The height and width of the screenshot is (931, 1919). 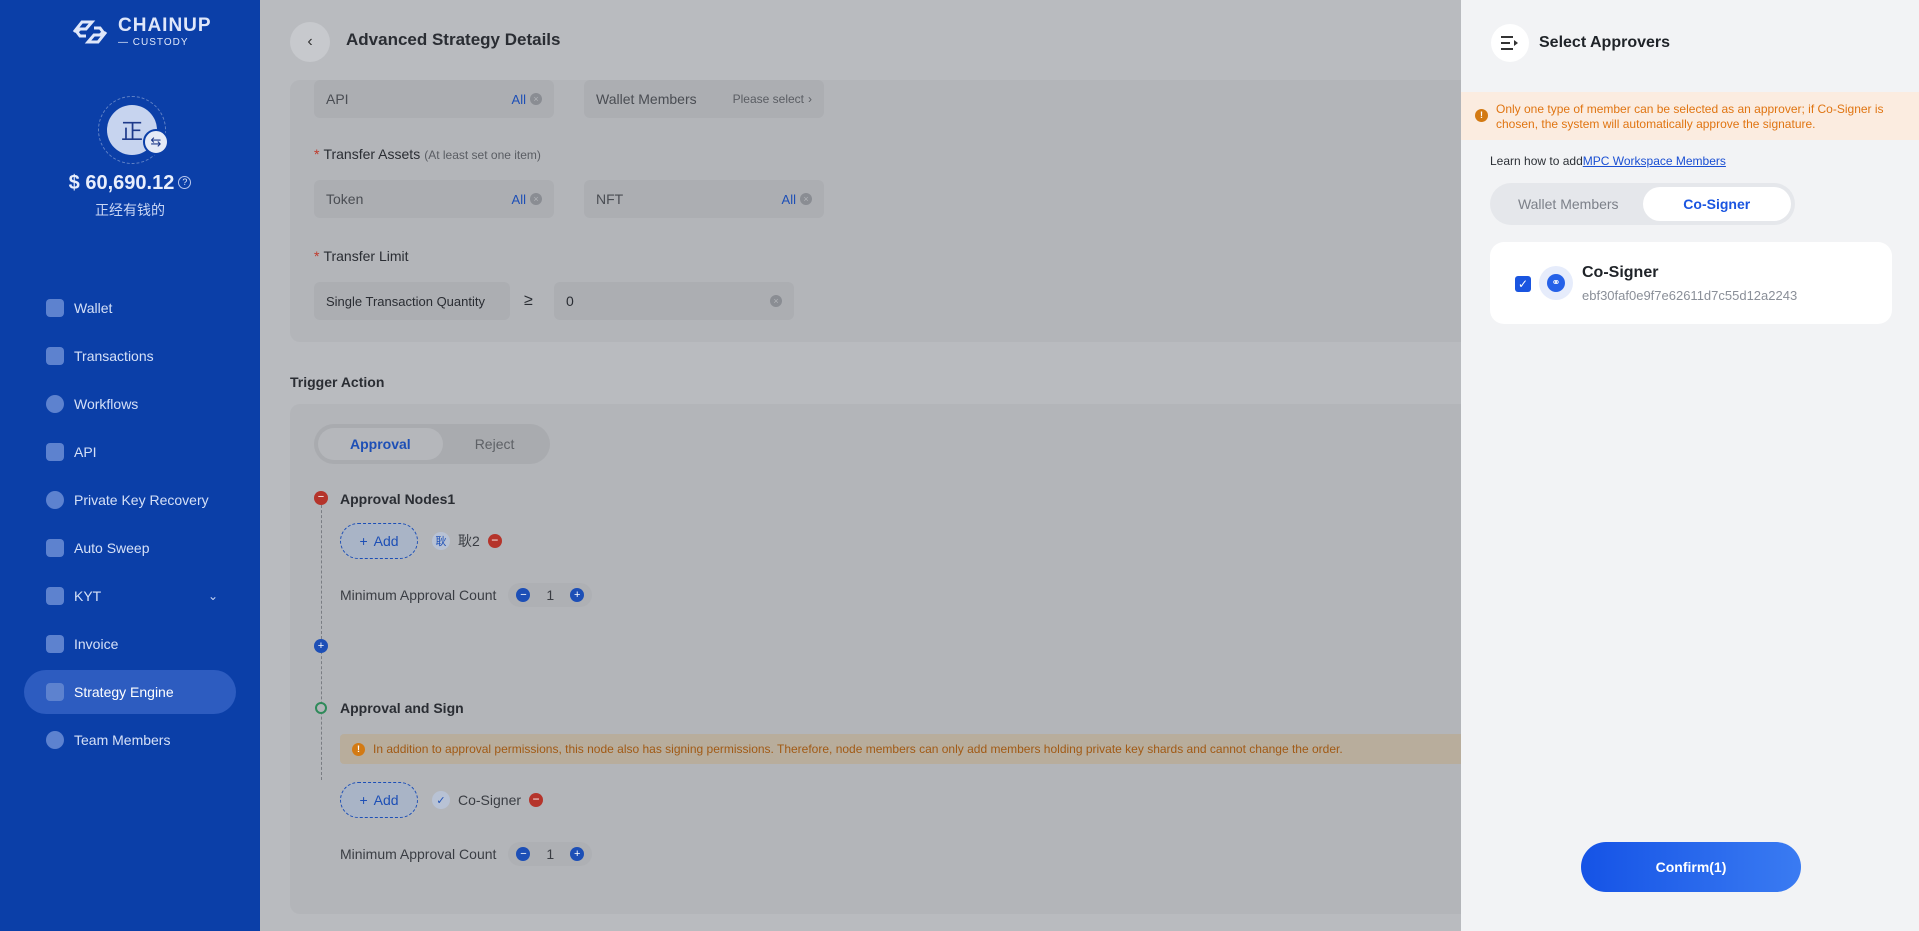 I want to click on co-signer-name: Co-Signer, so click(x=1620, y=272).